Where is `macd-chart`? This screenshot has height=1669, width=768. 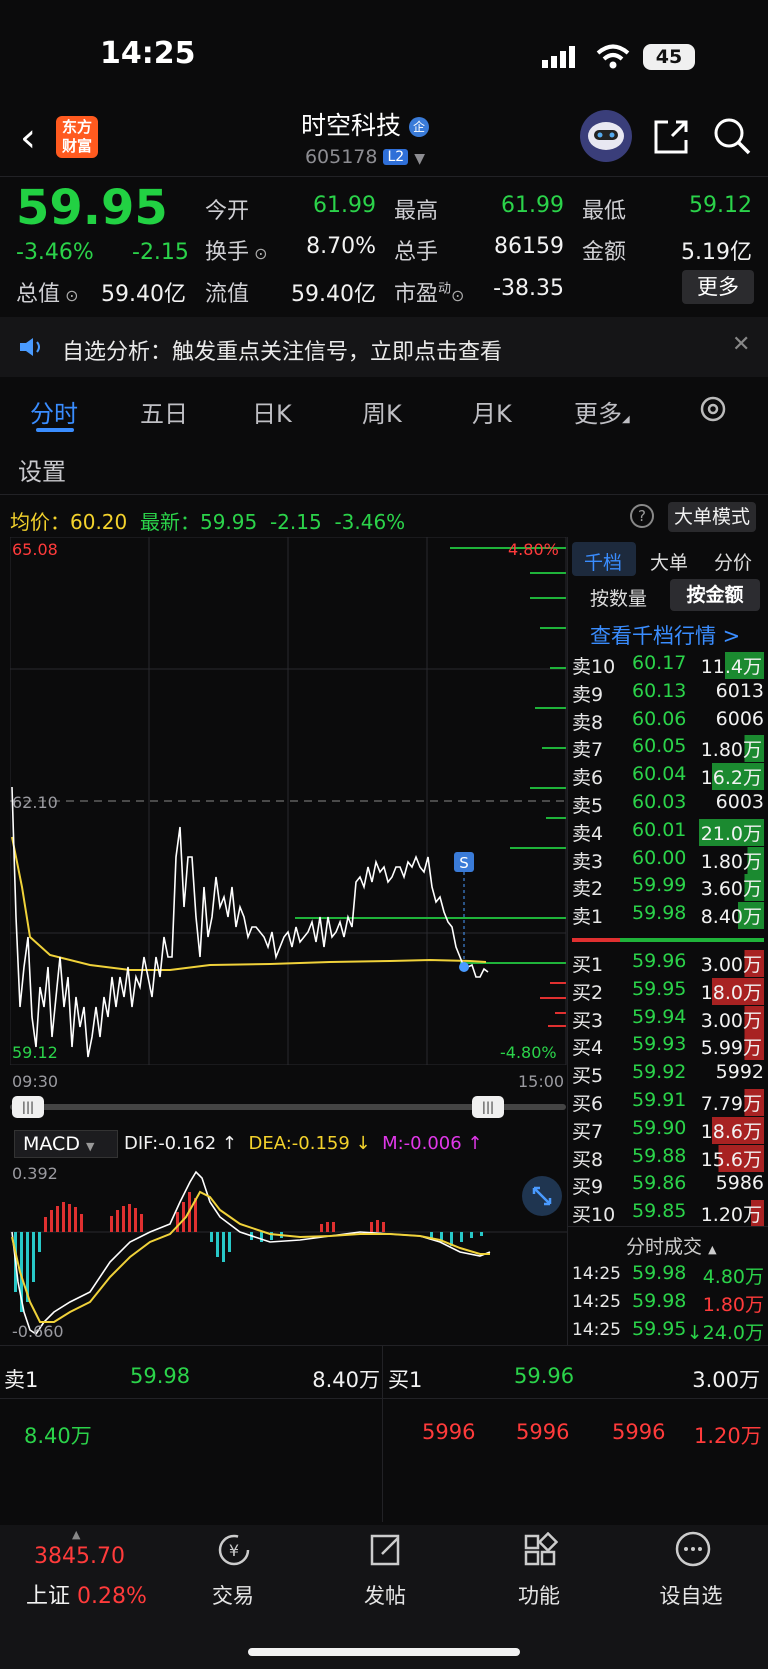
macd-chart is located at coordinates (289, 1252).